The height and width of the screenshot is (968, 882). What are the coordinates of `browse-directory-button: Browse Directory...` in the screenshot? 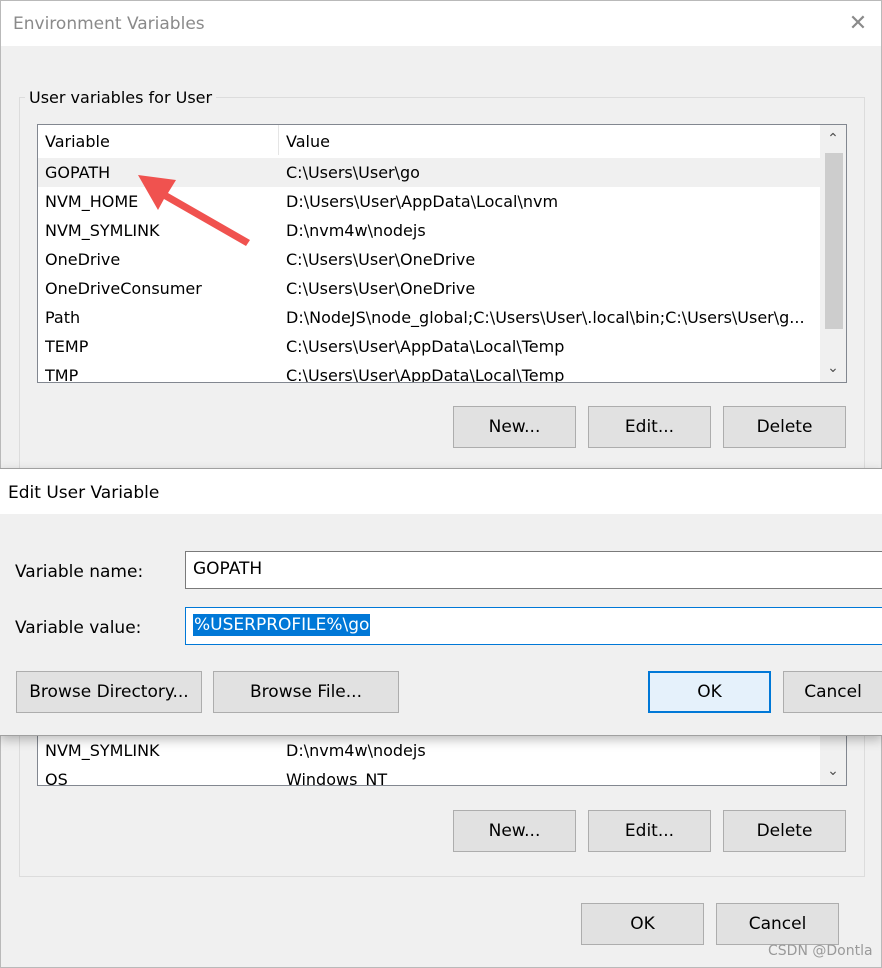 It's located at (109, 692).